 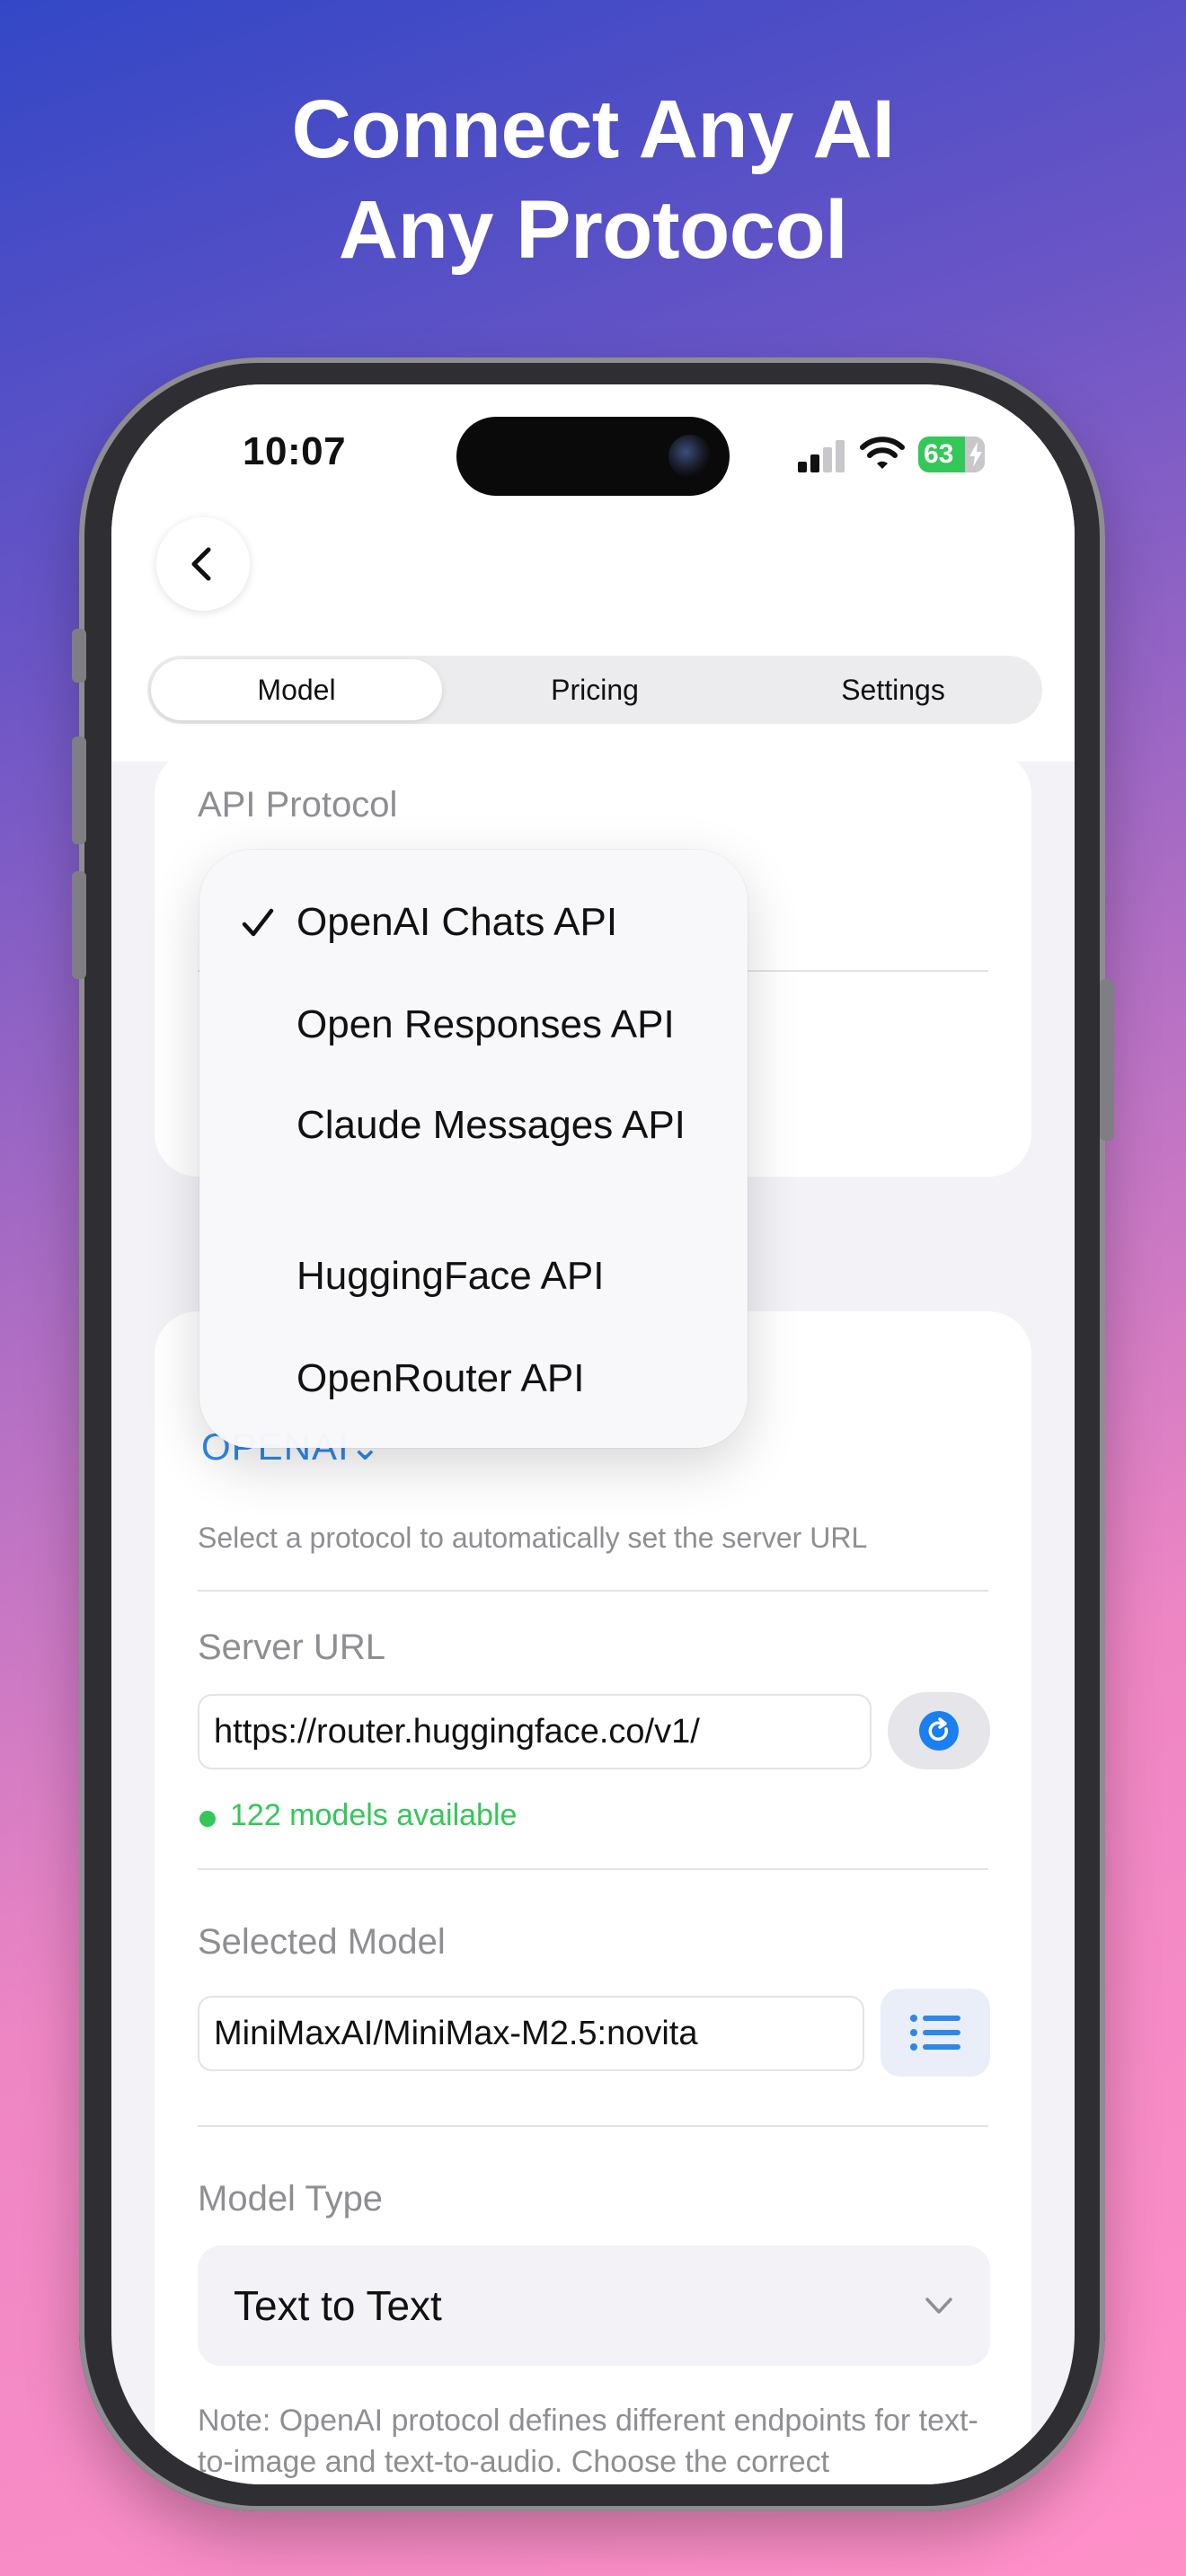 I want to click on model-type-value: Text to Text, so click(x=338, y=2305).